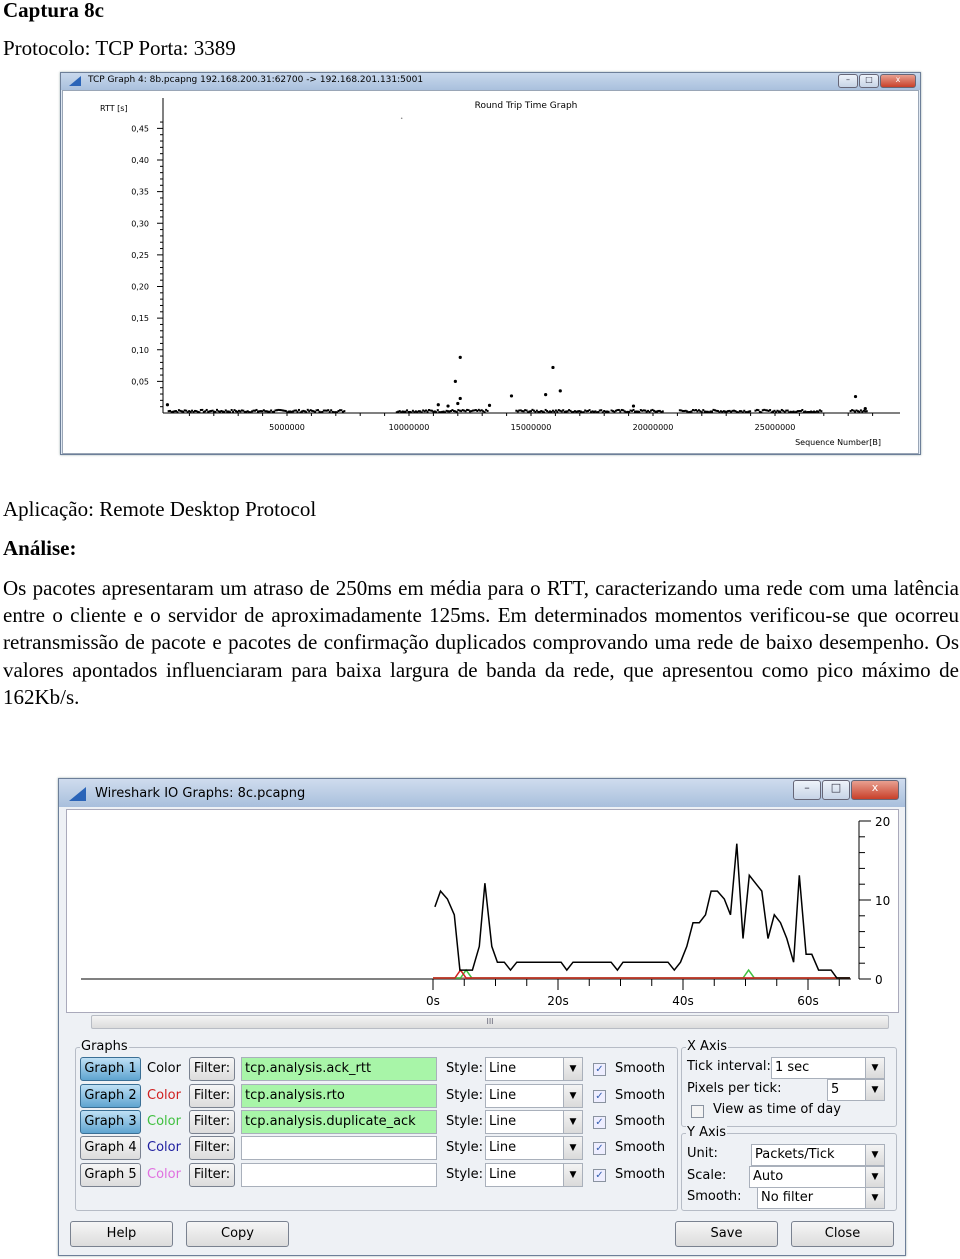 The height and width of the screenshot is (1259, 960). What do you see at coordinates (534, 1148) in the screenshot?
I see `graph-4-style-select: Line ▼` at bounding box center [534, 1148].